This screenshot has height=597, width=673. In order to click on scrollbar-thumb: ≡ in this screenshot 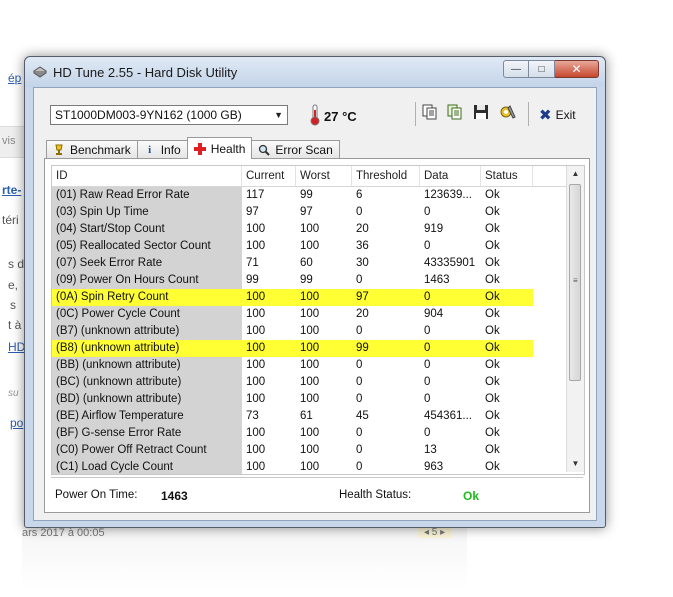, I will do `click(575, 282)`.